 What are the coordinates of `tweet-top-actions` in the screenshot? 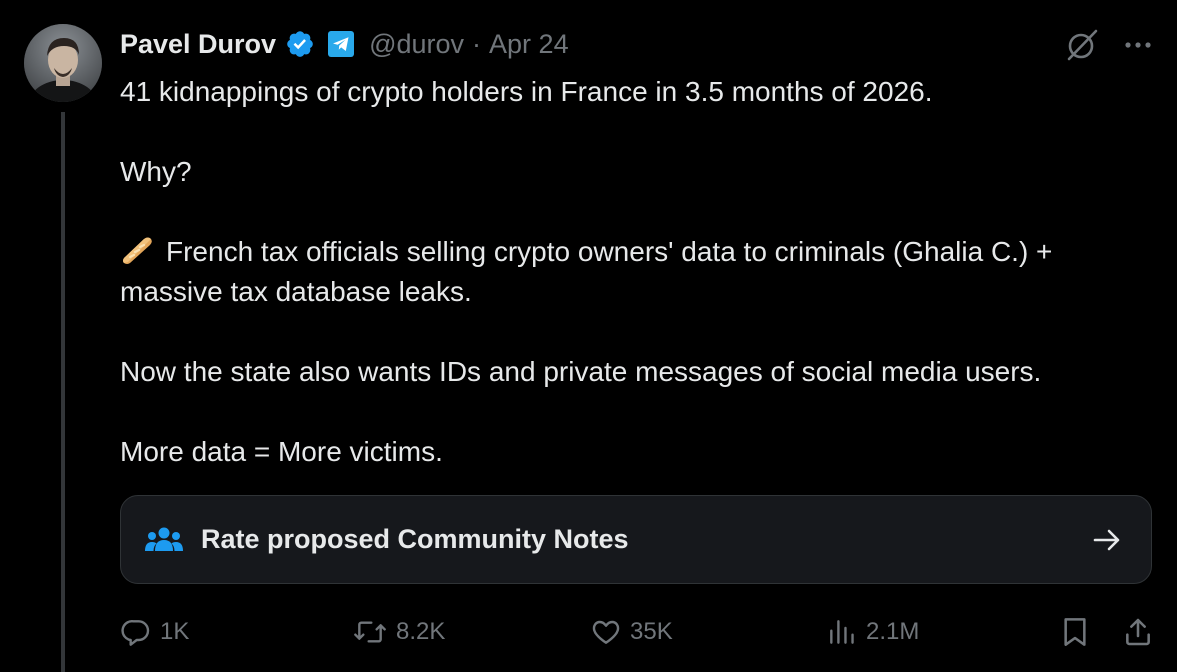 It's located at (1108, 45).